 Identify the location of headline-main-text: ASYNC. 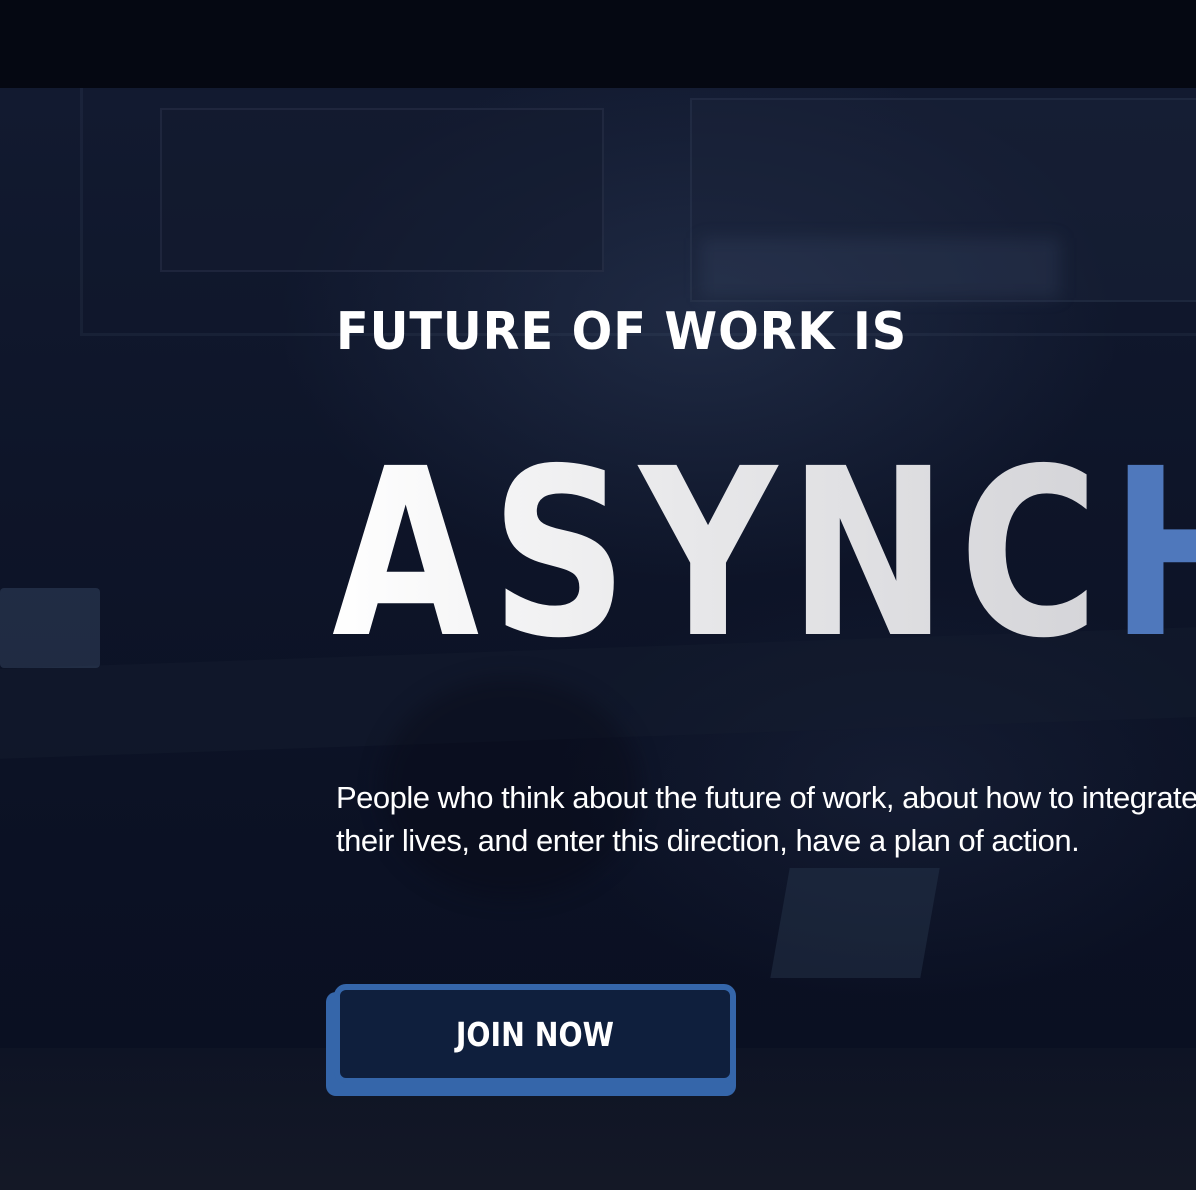
(721, 554).